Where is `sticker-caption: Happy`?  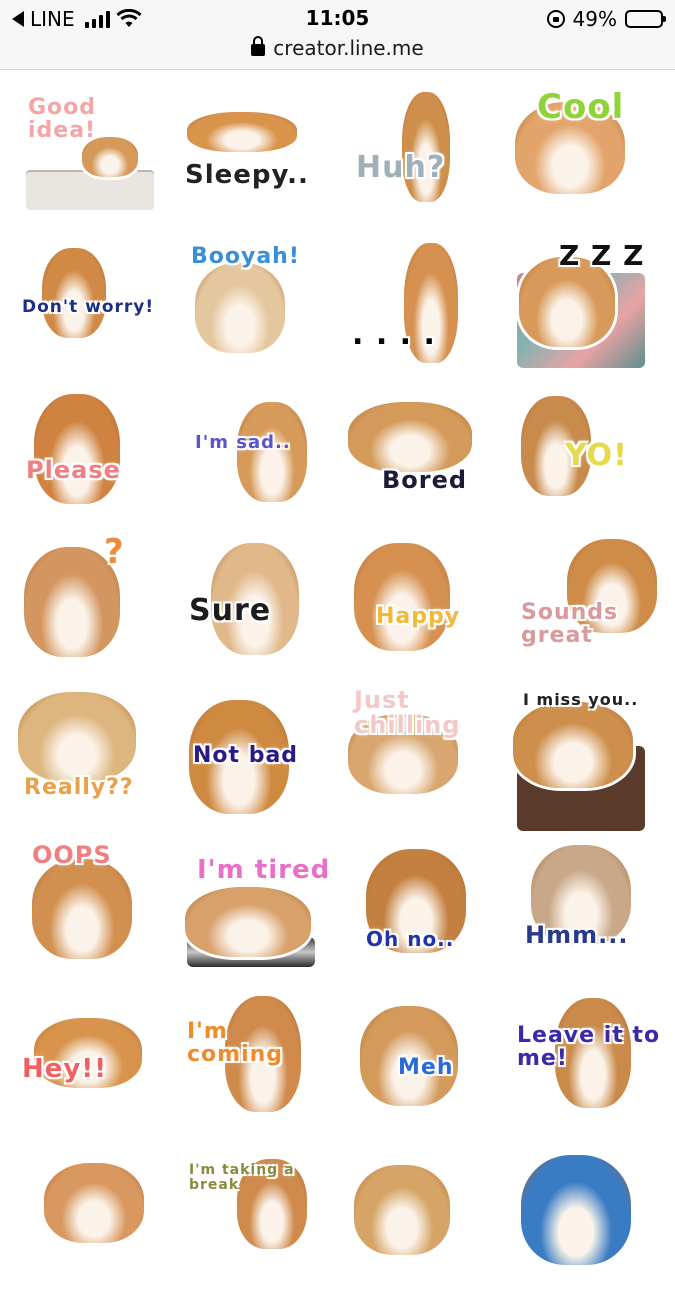
sticker-caption: Happy is located at coordinates (418, 616).